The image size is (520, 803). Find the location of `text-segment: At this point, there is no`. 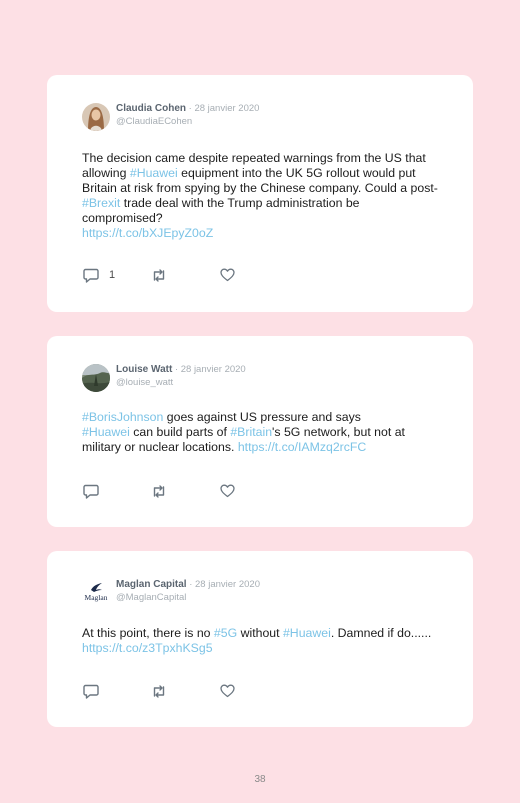

text-segment: At this point, there is no is located at coordinates (148, 633).